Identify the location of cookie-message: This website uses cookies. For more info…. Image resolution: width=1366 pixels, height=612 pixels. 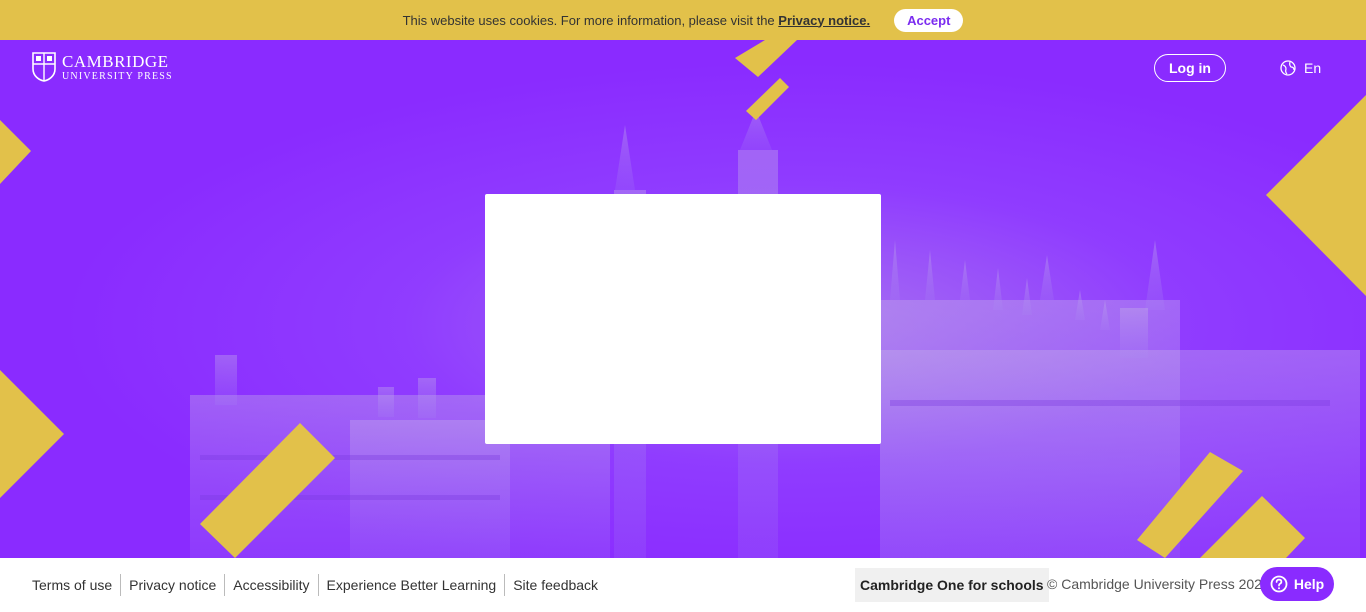
(637, 20).